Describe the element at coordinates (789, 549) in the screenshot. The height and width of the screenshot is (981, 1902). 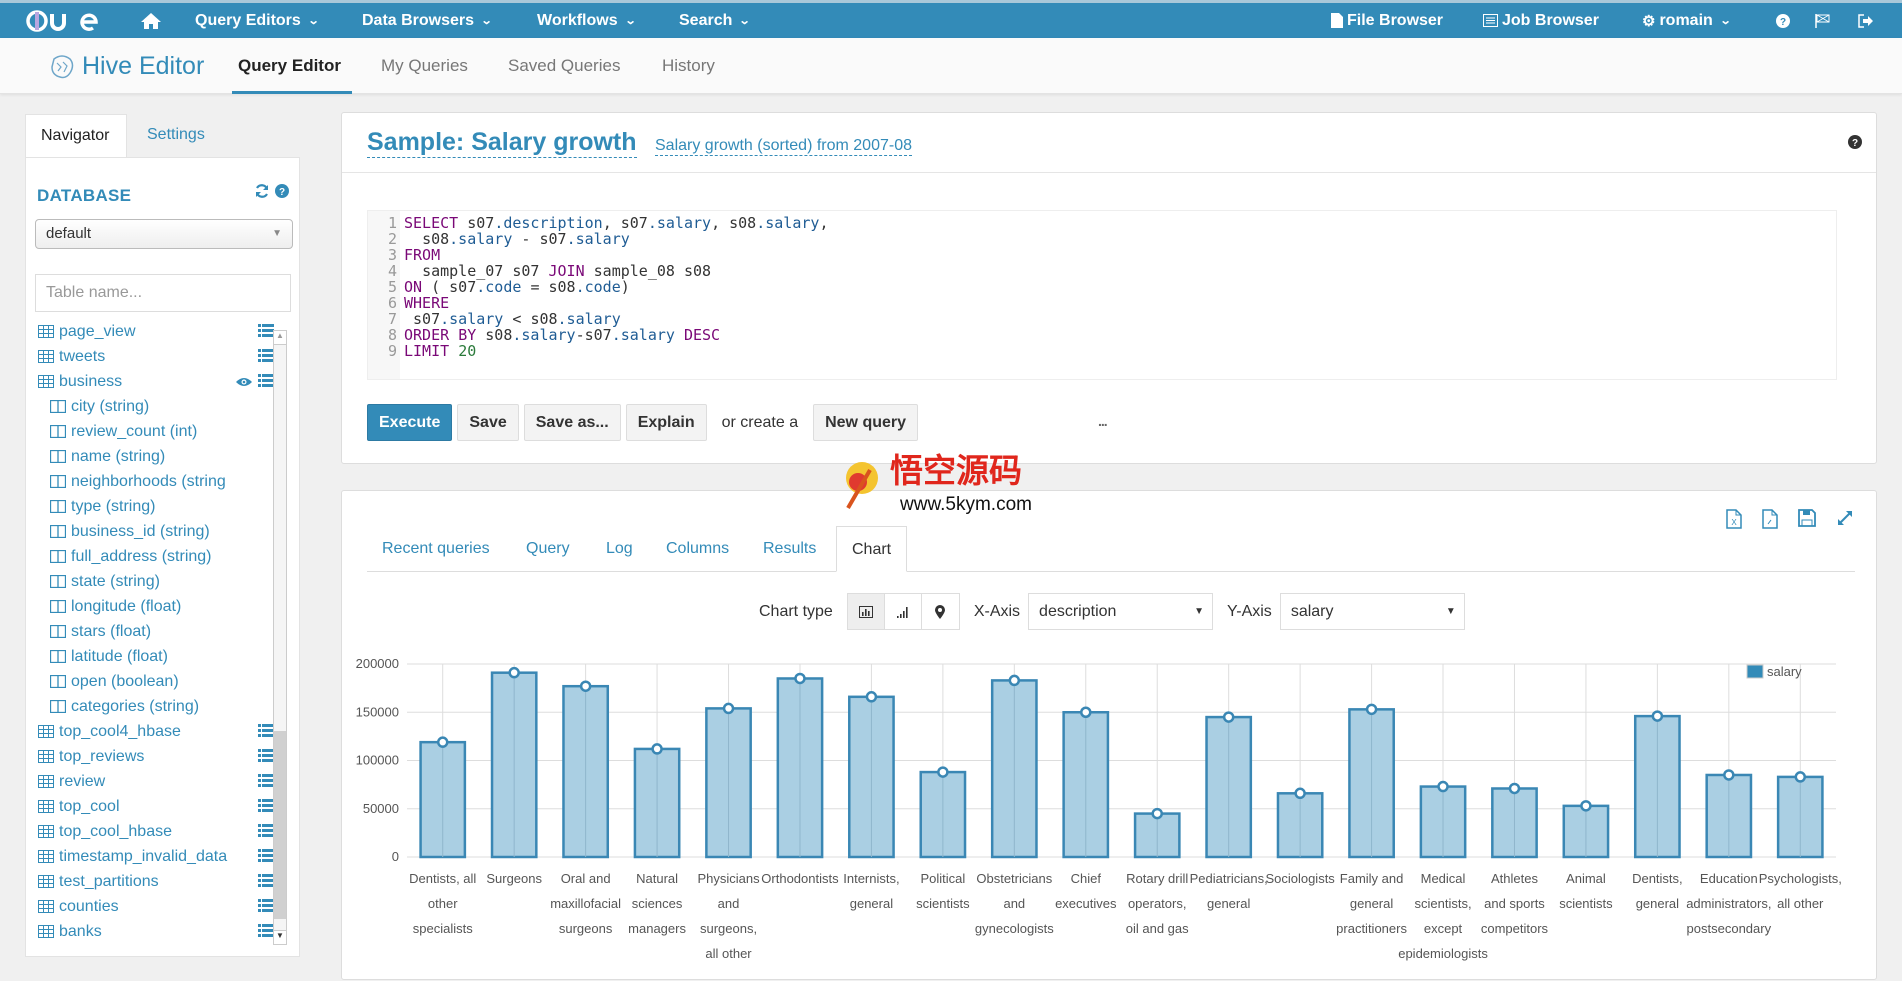
I see `tab-results: Results` at that location.